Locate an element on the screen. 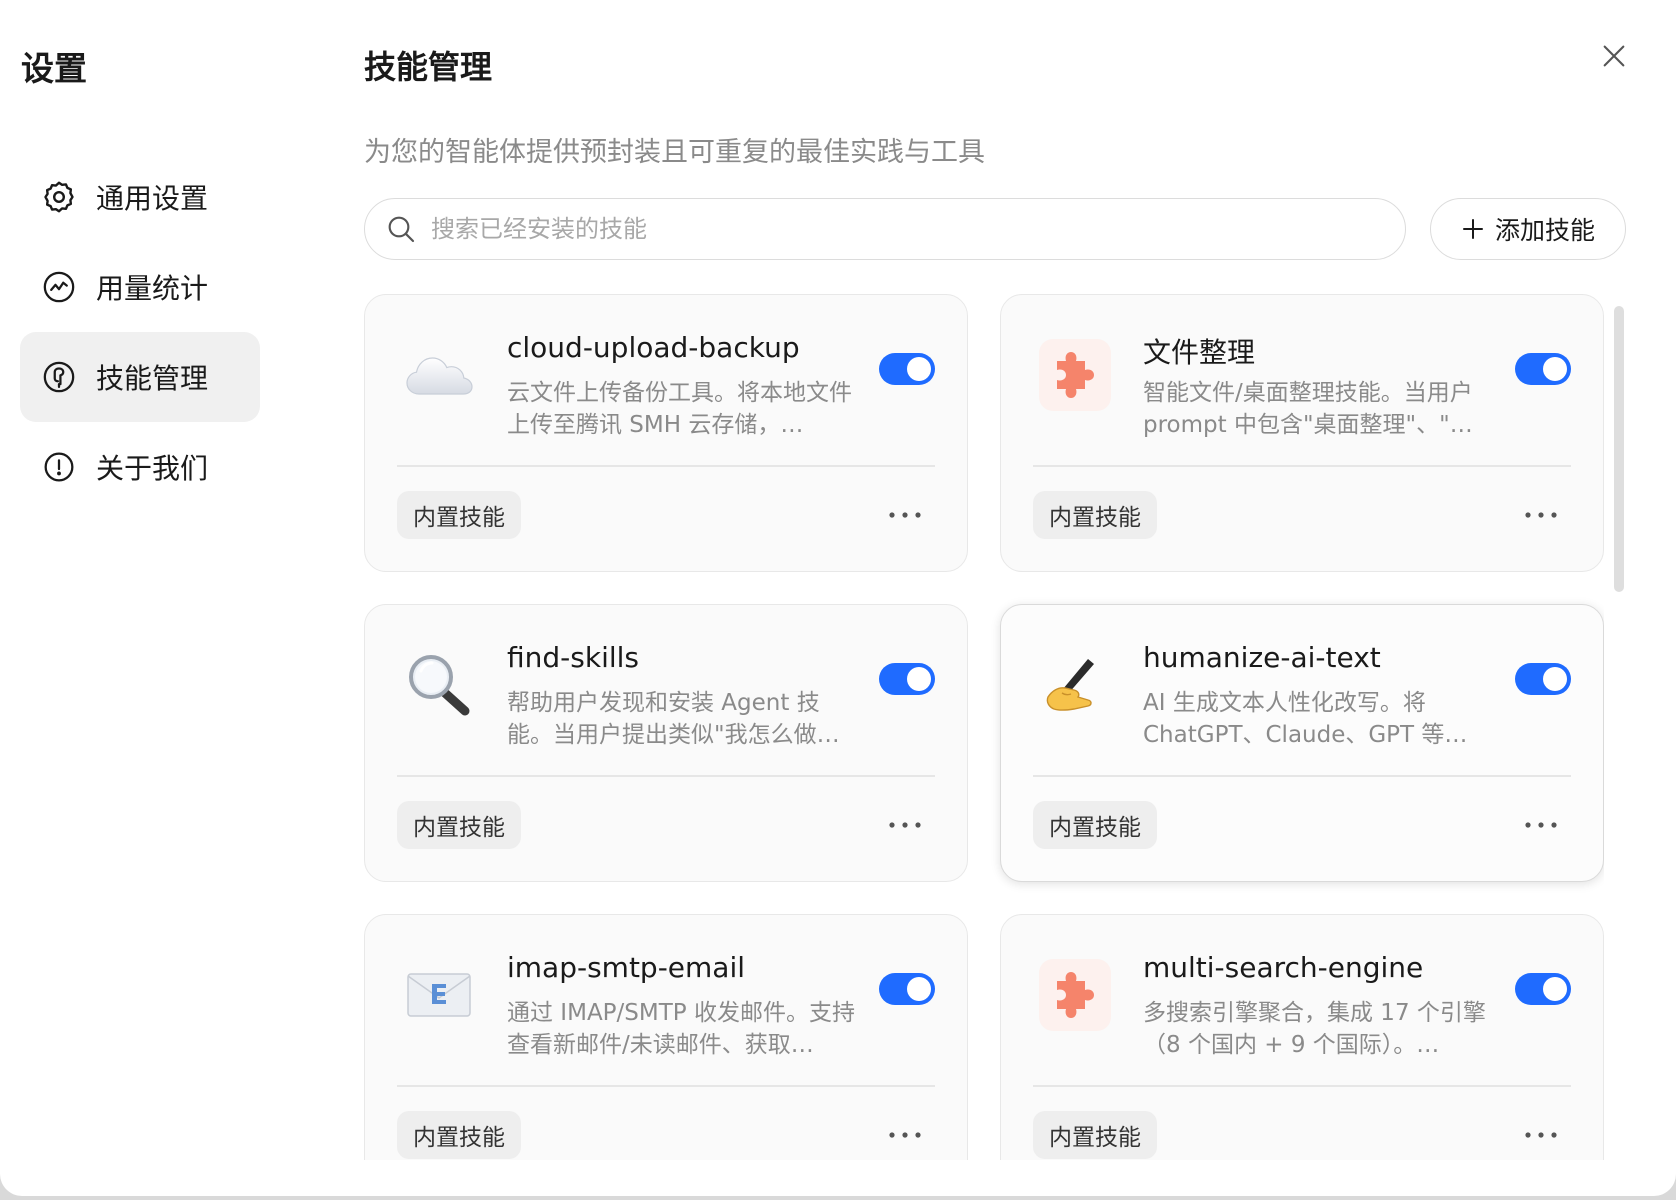 The image size is (1676, 1200). sidebar-nav: 通用设置 用量统计 技能管理 关于我们 is located at coordinates (140, 332).